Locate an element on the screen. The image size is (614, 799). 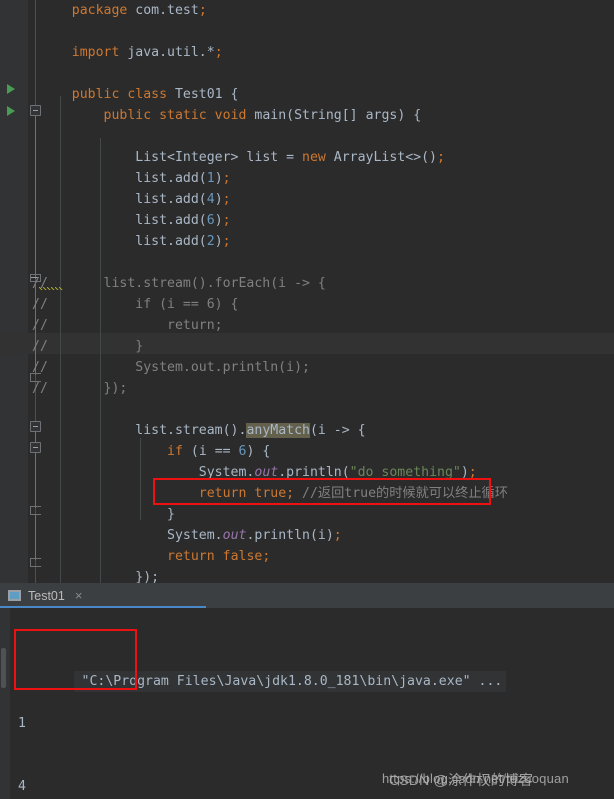
code-line: return false; is located at coordinates (307, 556).